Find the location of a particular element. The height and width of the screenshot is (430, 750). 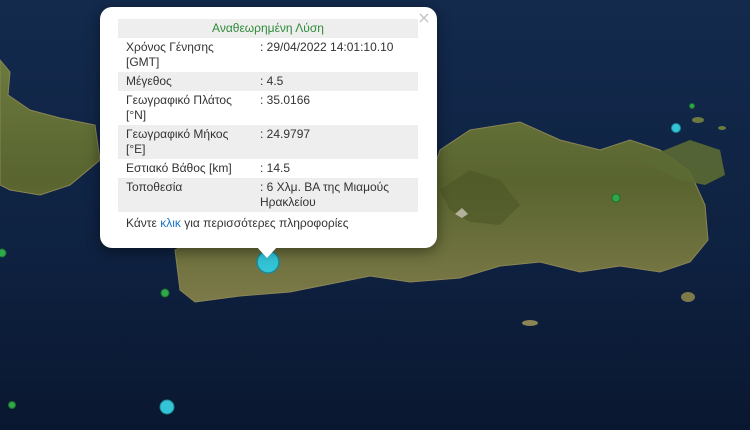

detail-value: : 24.9797 is located at coordinates (335, 142).